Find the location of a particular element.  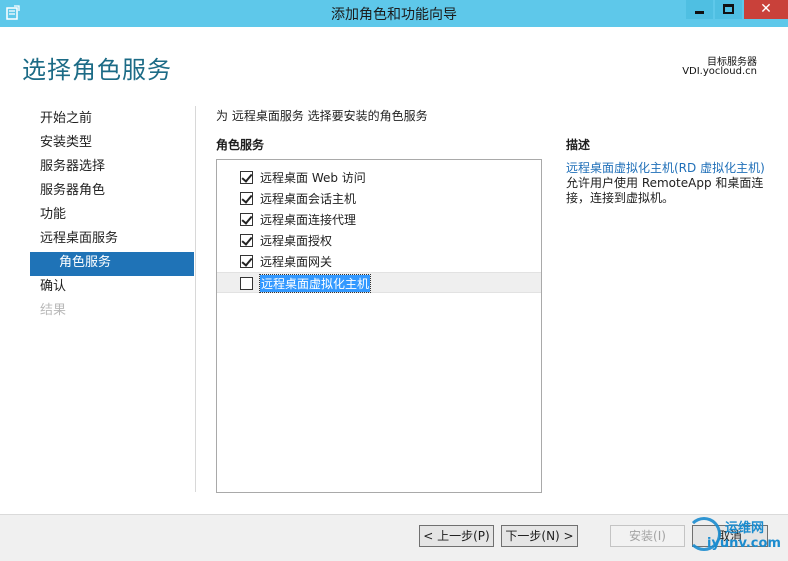

role-checkbox-licensing is located at coordinates (246, 240).